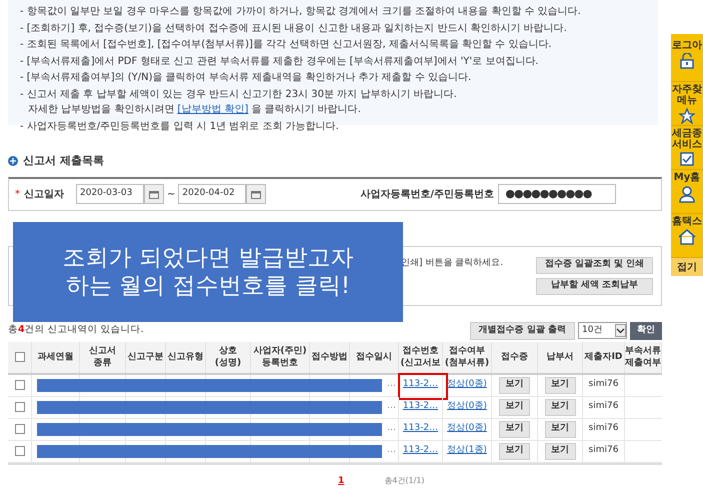 This screenshot has height=488, width=703. I want to click on quick-menu-label: 로그아, so click(687, 45).